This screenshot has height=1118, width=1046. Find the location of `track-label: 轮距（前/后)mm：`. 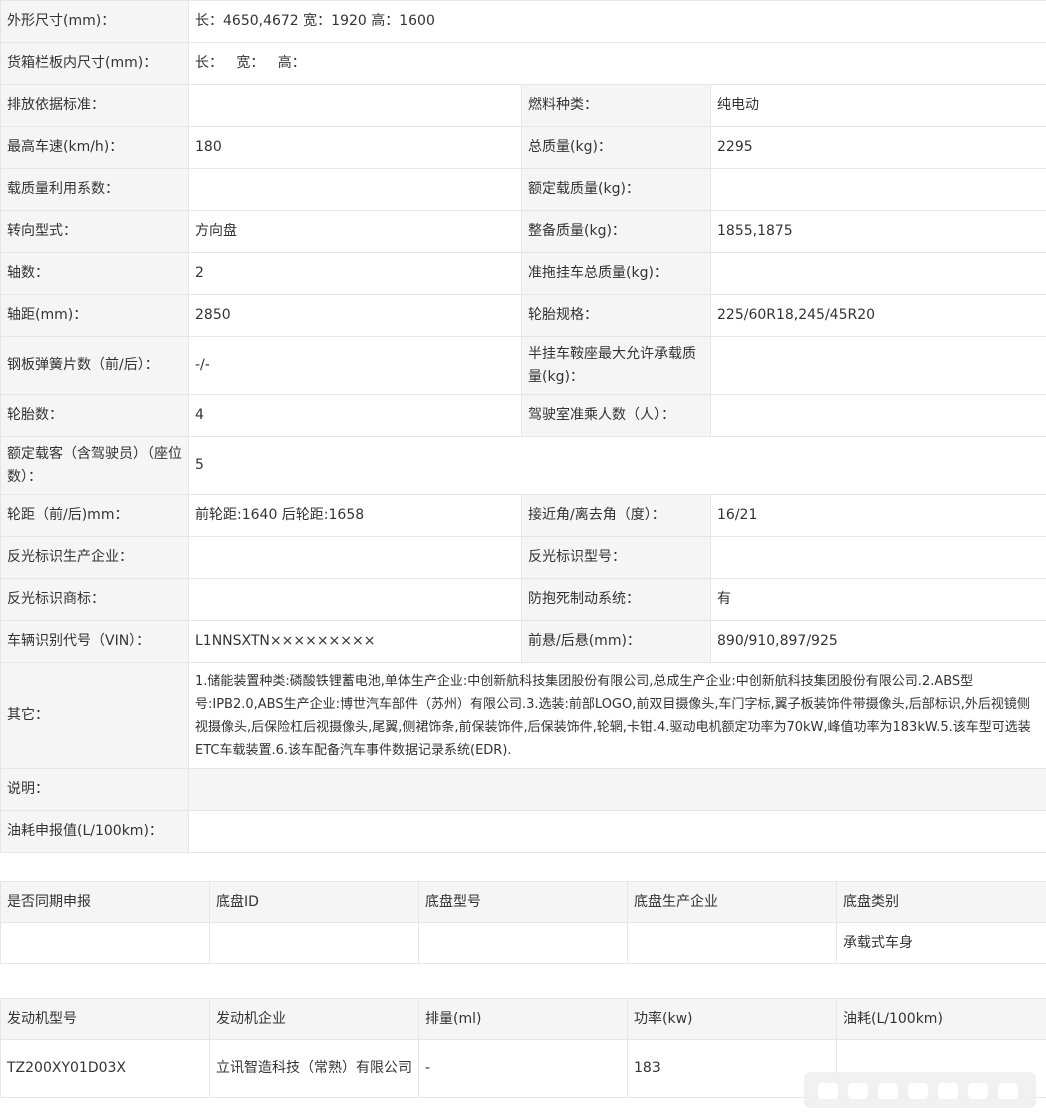

track-label: 轮距（前/后)mm： is located at coordinates (94, 515).